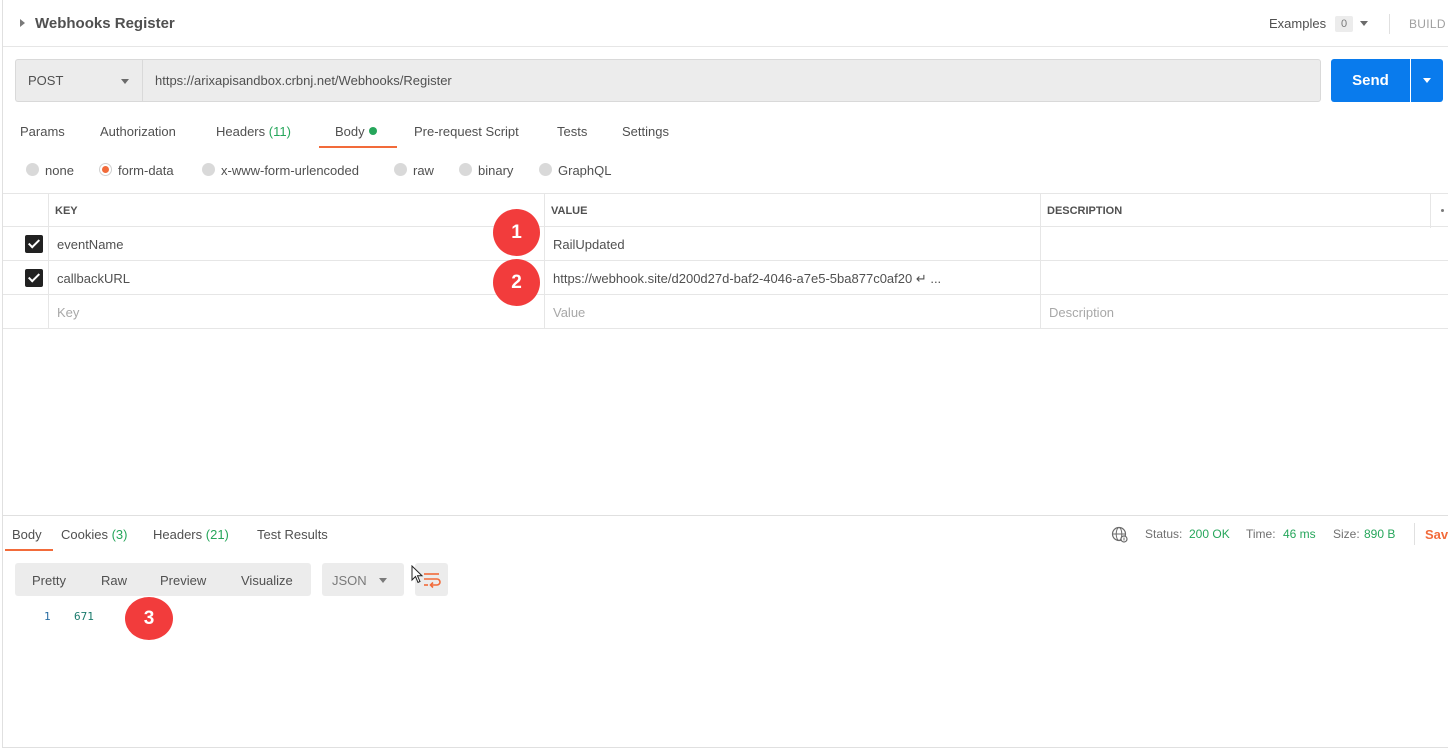 Image resolution: width=1448 pixels, height=748 pixels. I want to click on view-visualize-button: Visualize, so click(267, 580).